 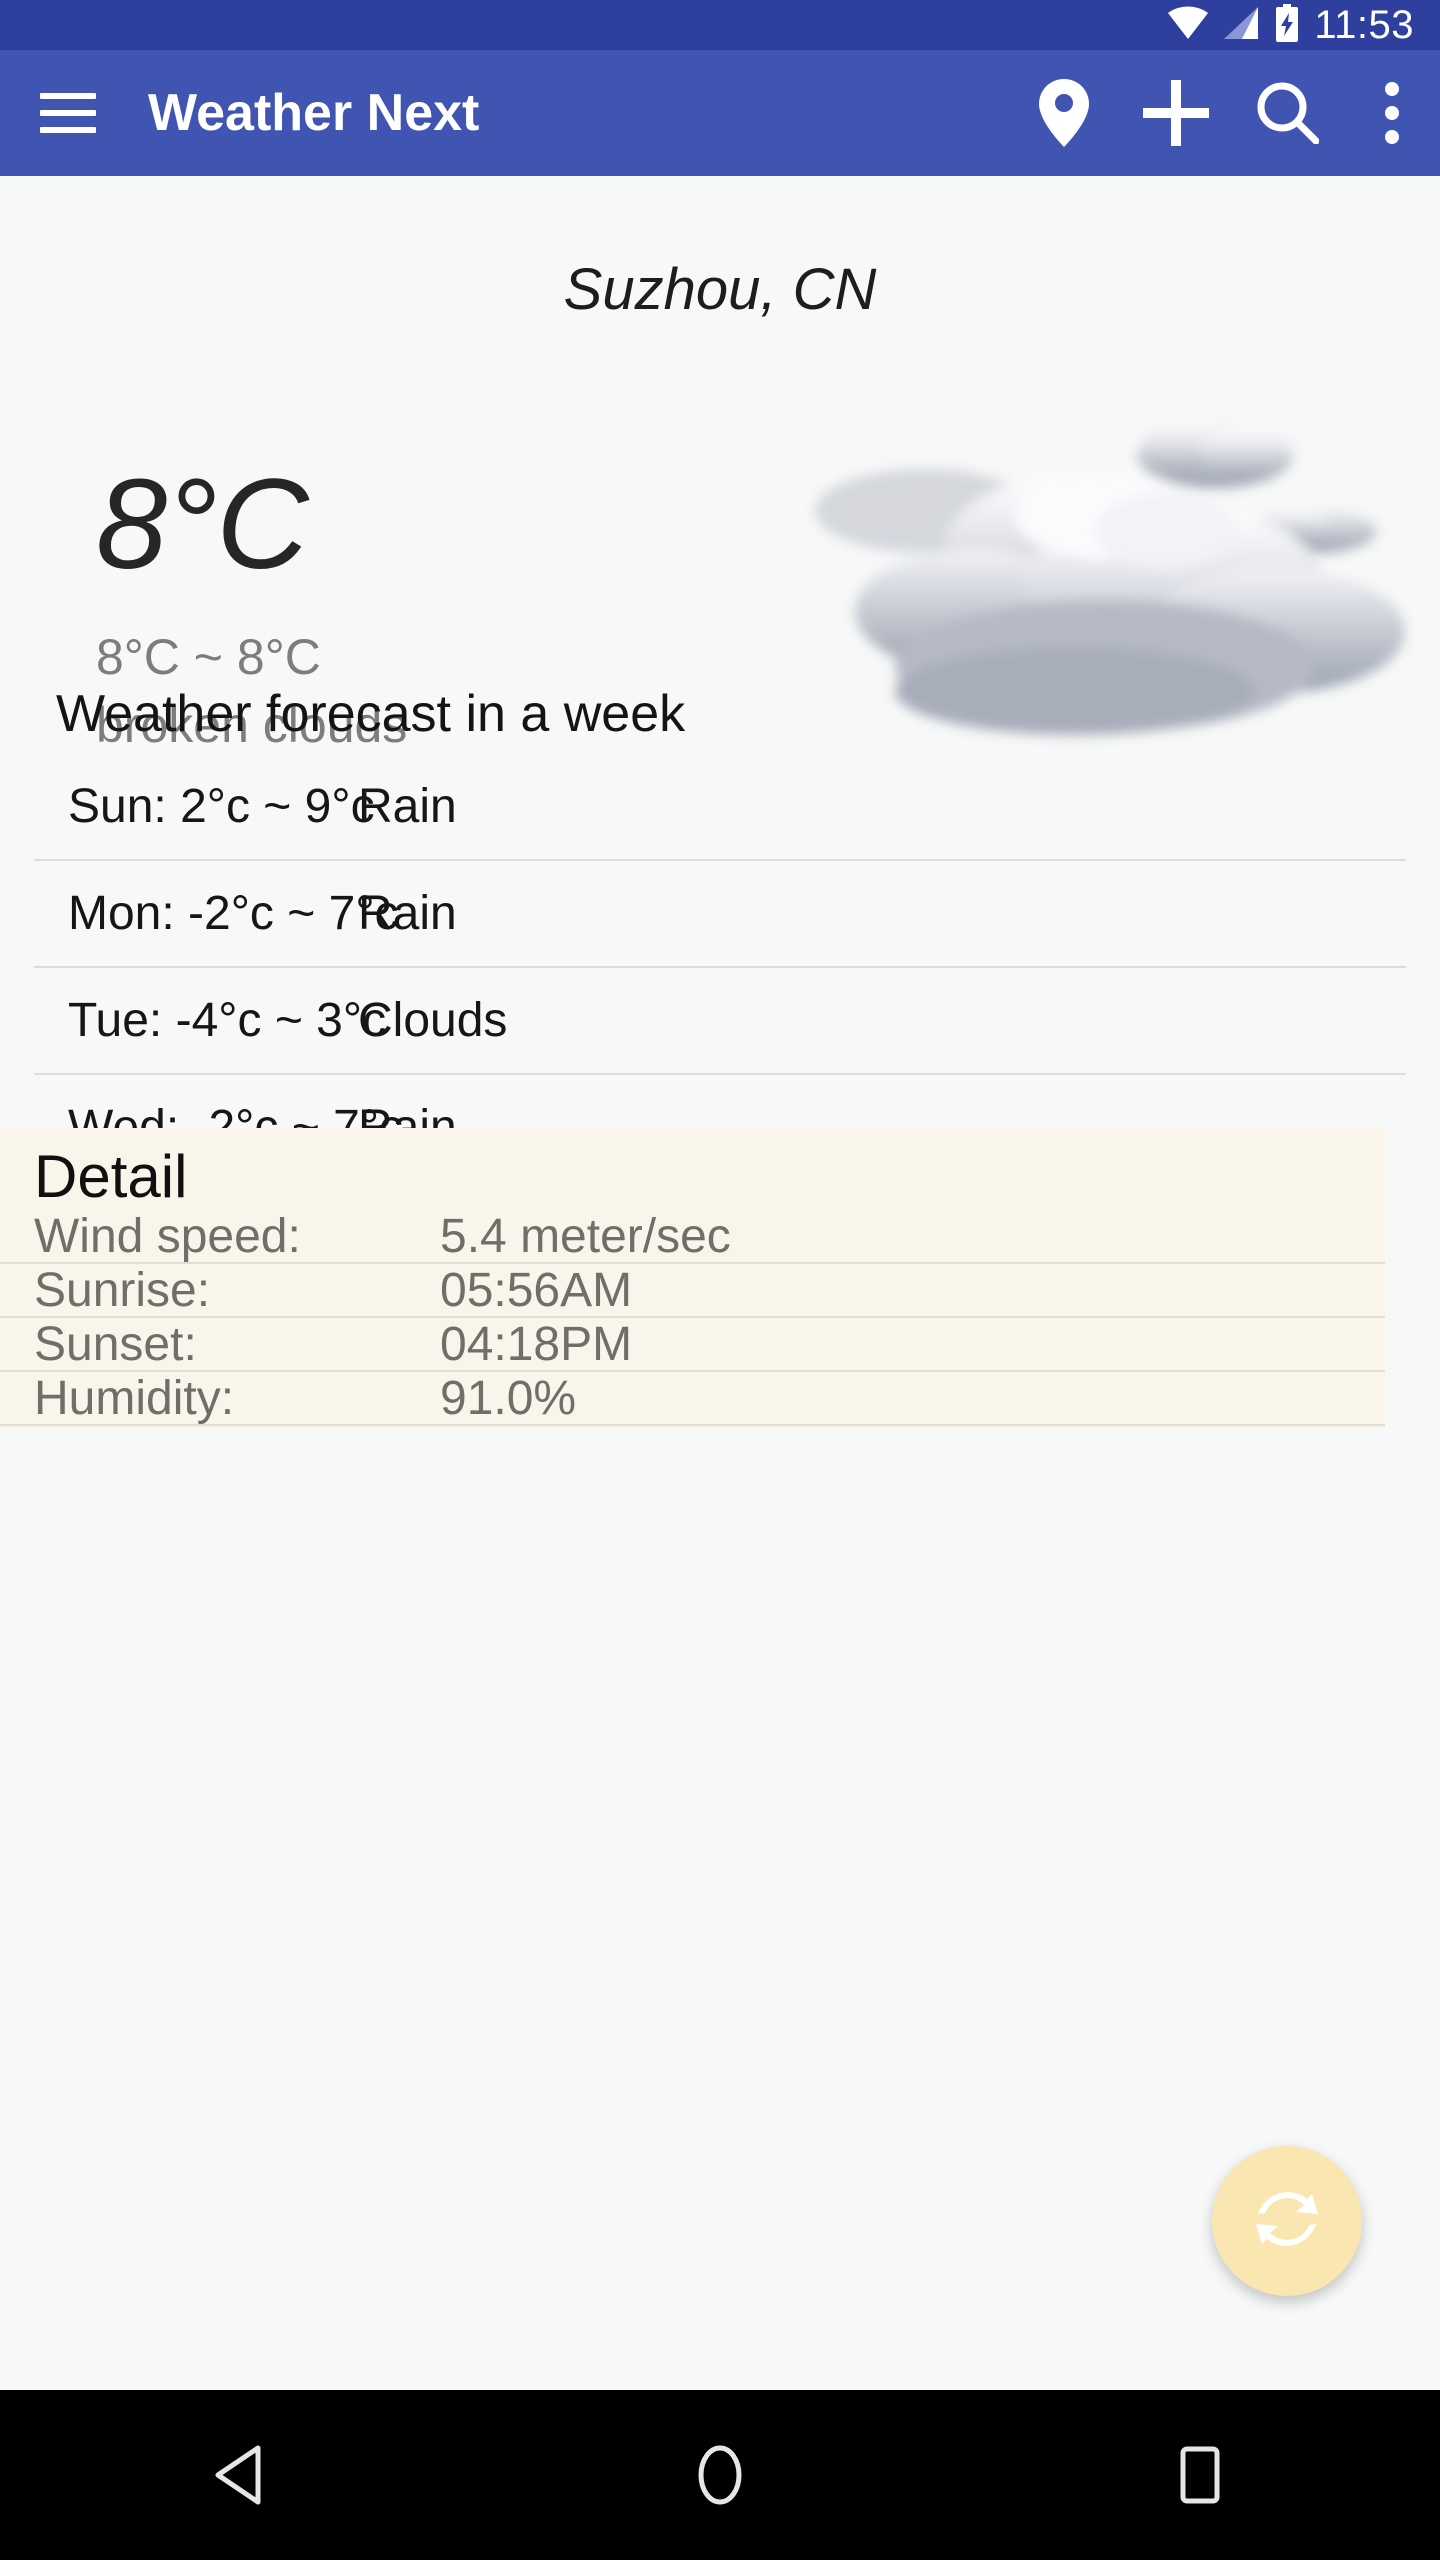 I want to click on system-navigation-bar, so click(x=720, y=2475).